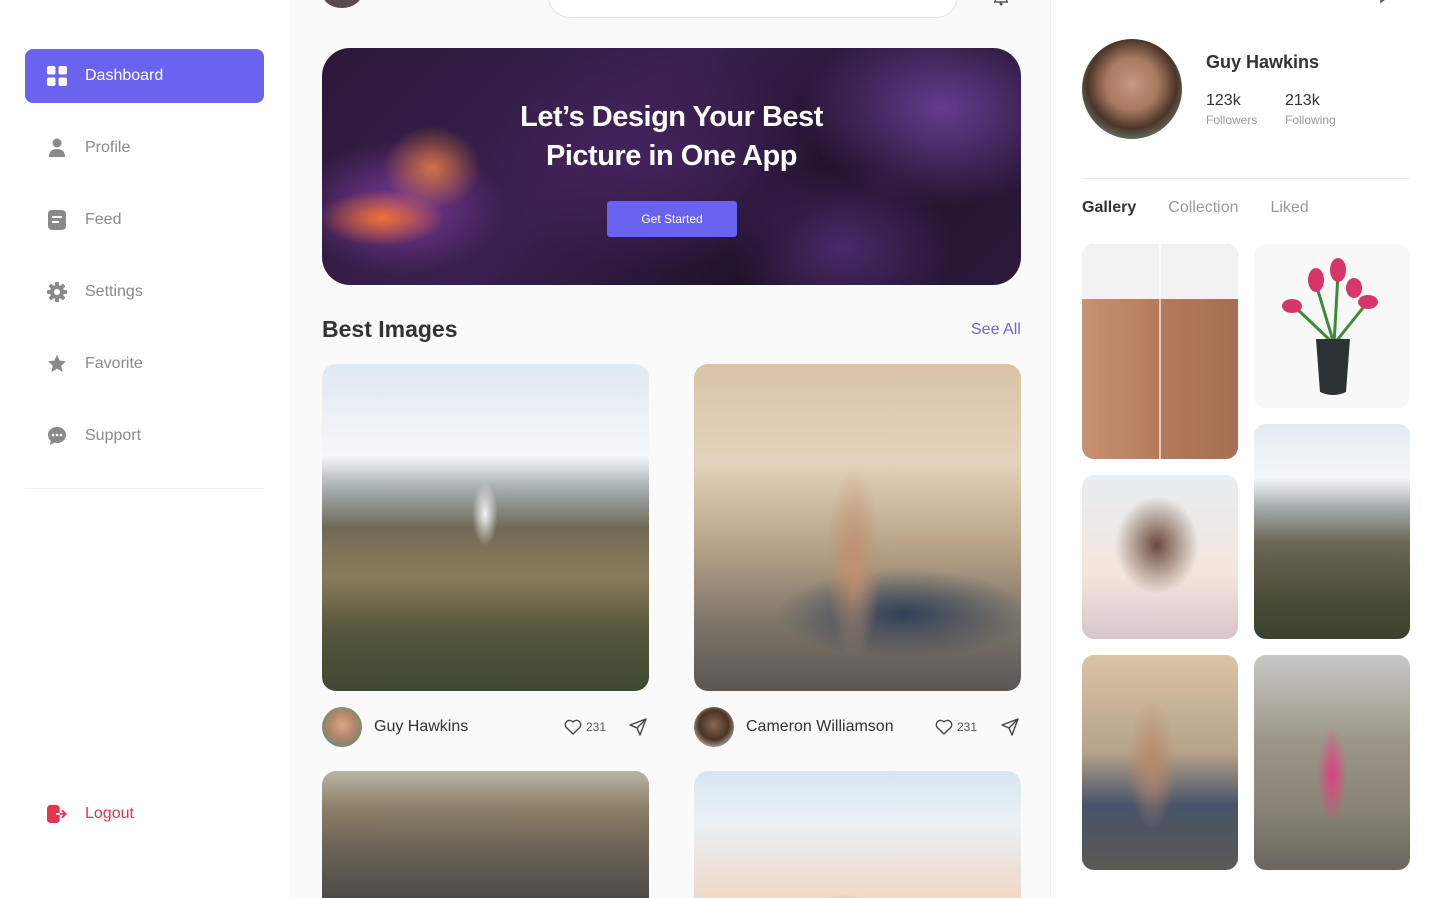 The width and height of the screenshot is (1440, 898). Describe the element at coordinates (671, 117) in the screenshot. I see `hero-title-line1: Let’s Design Your Best` at that location.